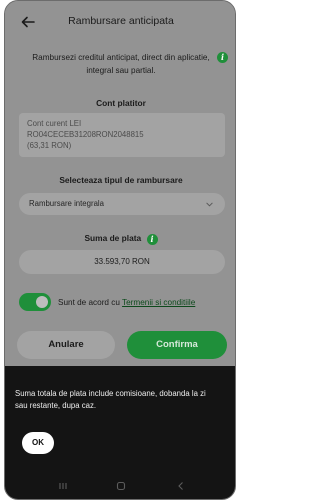 The width and height of the screenshot is (320, 500). What do you see at coordinates (121, 180) in the screenshot?
I see `repayment-type-label: Selecteaza tipul de rambursare` at bounding box center [121, 180].